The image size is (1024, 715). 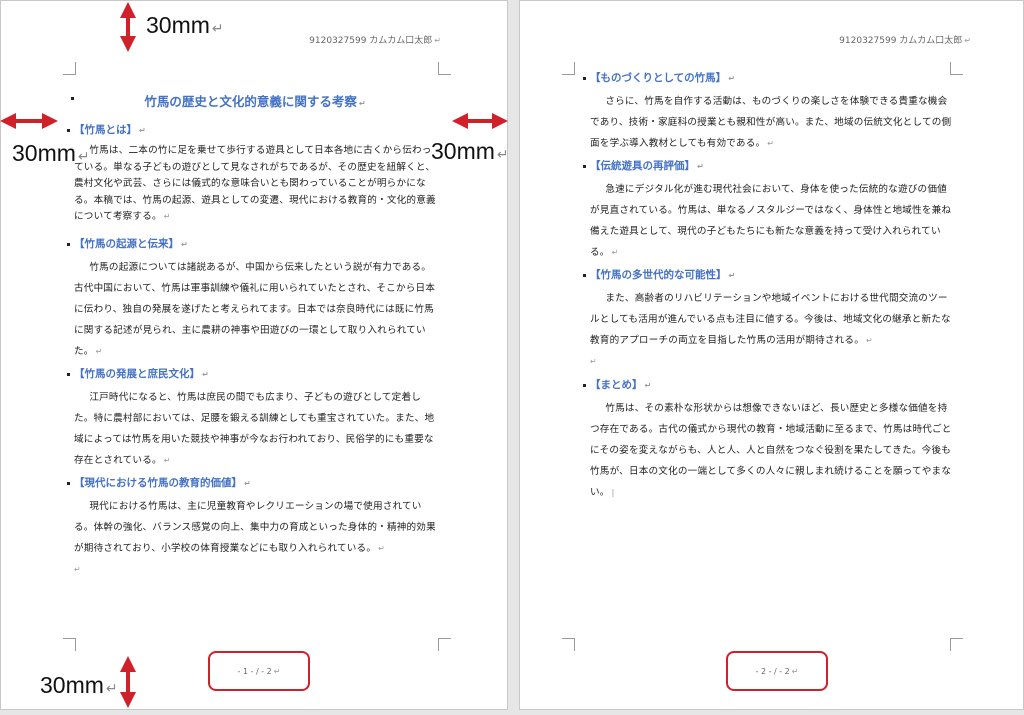 What do you see at coordinates (254, 671) in the screenshot?
I see `page-number-text: - 1 - / - 2` at bounding box center [254, 671].